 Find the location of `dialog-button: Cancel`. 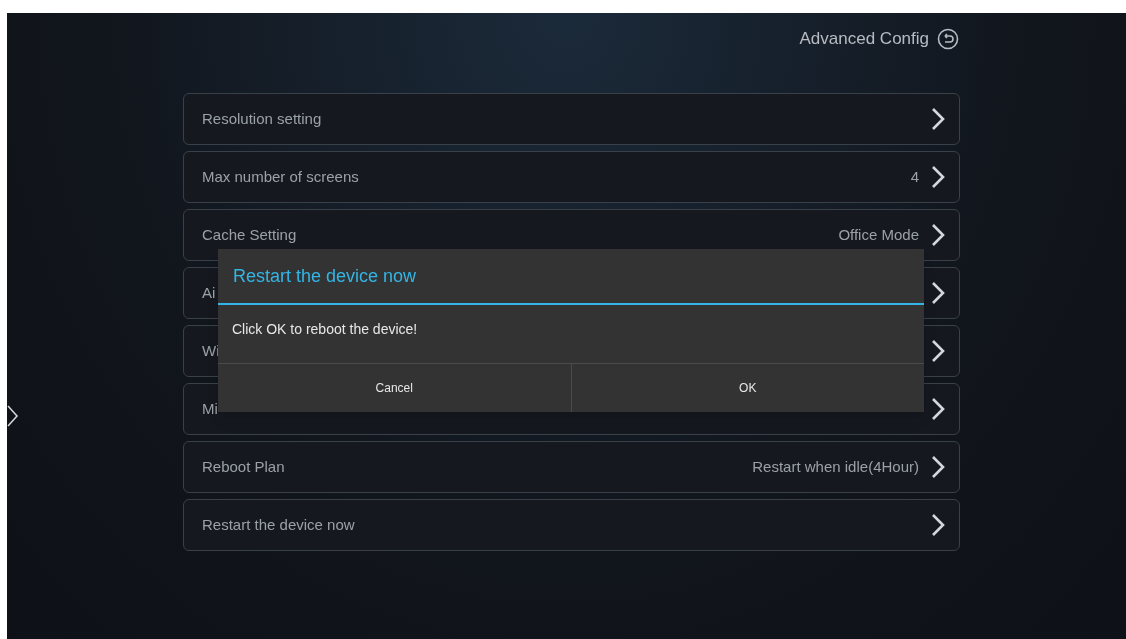

dialog-button: Cancel is located at coordinates (394, 388).